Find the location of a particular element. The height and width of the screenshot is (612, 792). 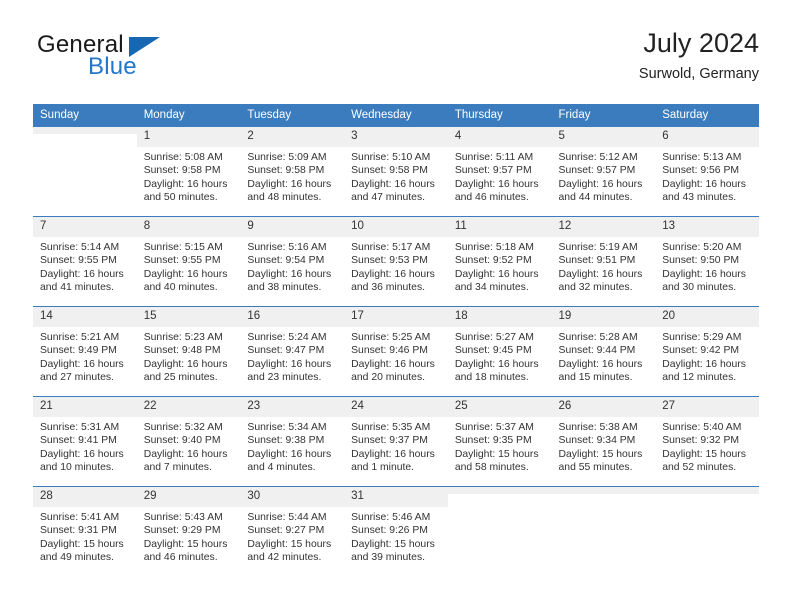

sunset-text: Sunset: 9:27 PM is located at coordinates (286, 531).